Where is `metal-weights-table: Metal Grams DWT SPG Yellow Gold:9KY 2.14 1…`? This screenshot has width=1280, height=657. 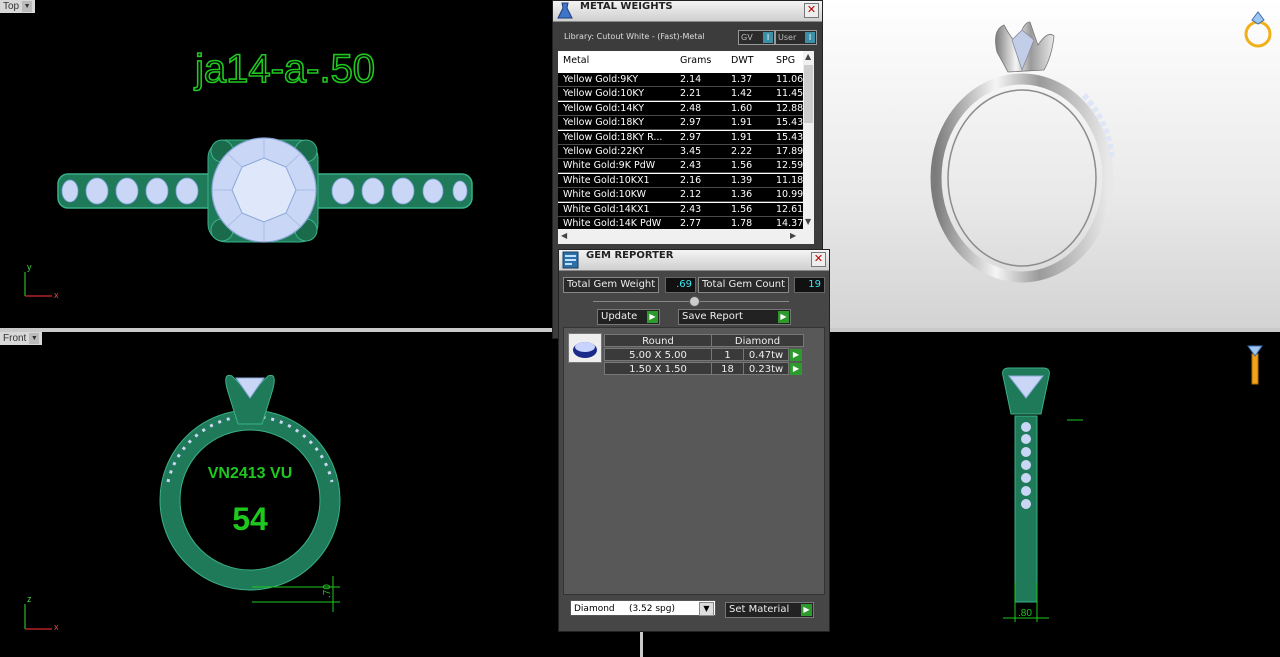
metal-weights-table: Metal Grams DWT SPG Yellow Gold:9KY 2.14 1… is located at coordinates (680, 140).